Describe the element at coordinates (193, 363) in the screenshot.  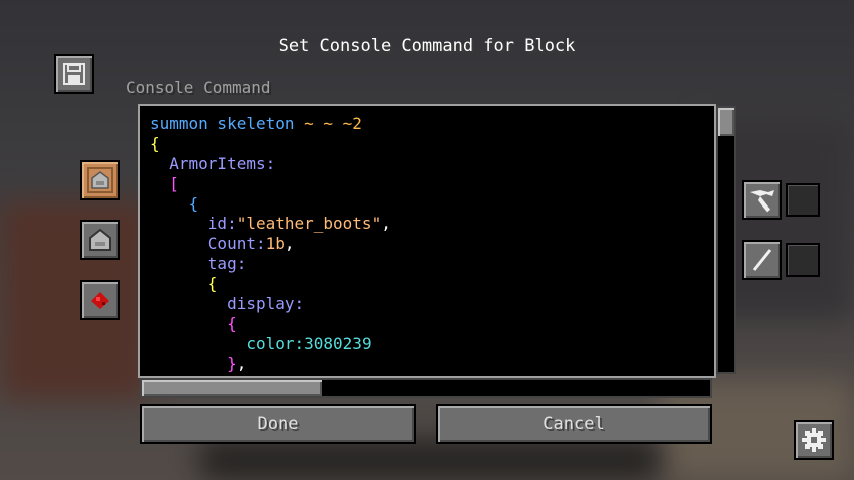
I see `code-token: }` at that location.